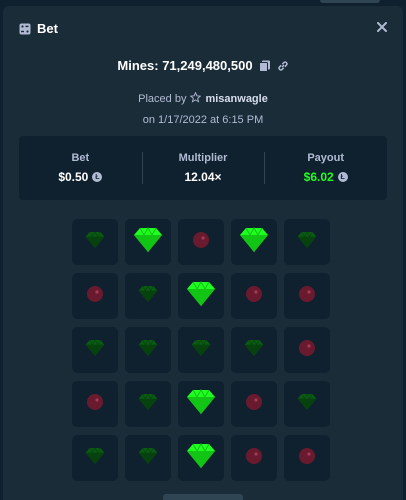 This screenshot has height=500, width=406. Describe the element at coordinates (203, 497) in the screenshot. I see `bottom-handle` at that location.